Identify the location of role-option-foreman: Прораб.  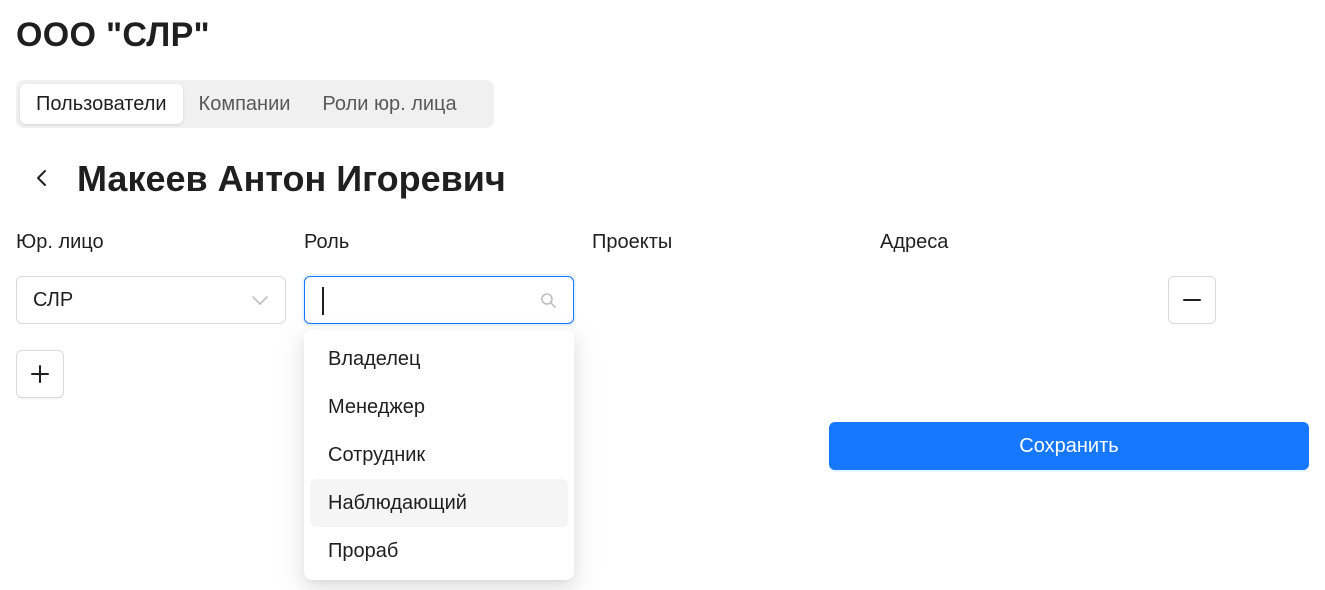
(439, 551).